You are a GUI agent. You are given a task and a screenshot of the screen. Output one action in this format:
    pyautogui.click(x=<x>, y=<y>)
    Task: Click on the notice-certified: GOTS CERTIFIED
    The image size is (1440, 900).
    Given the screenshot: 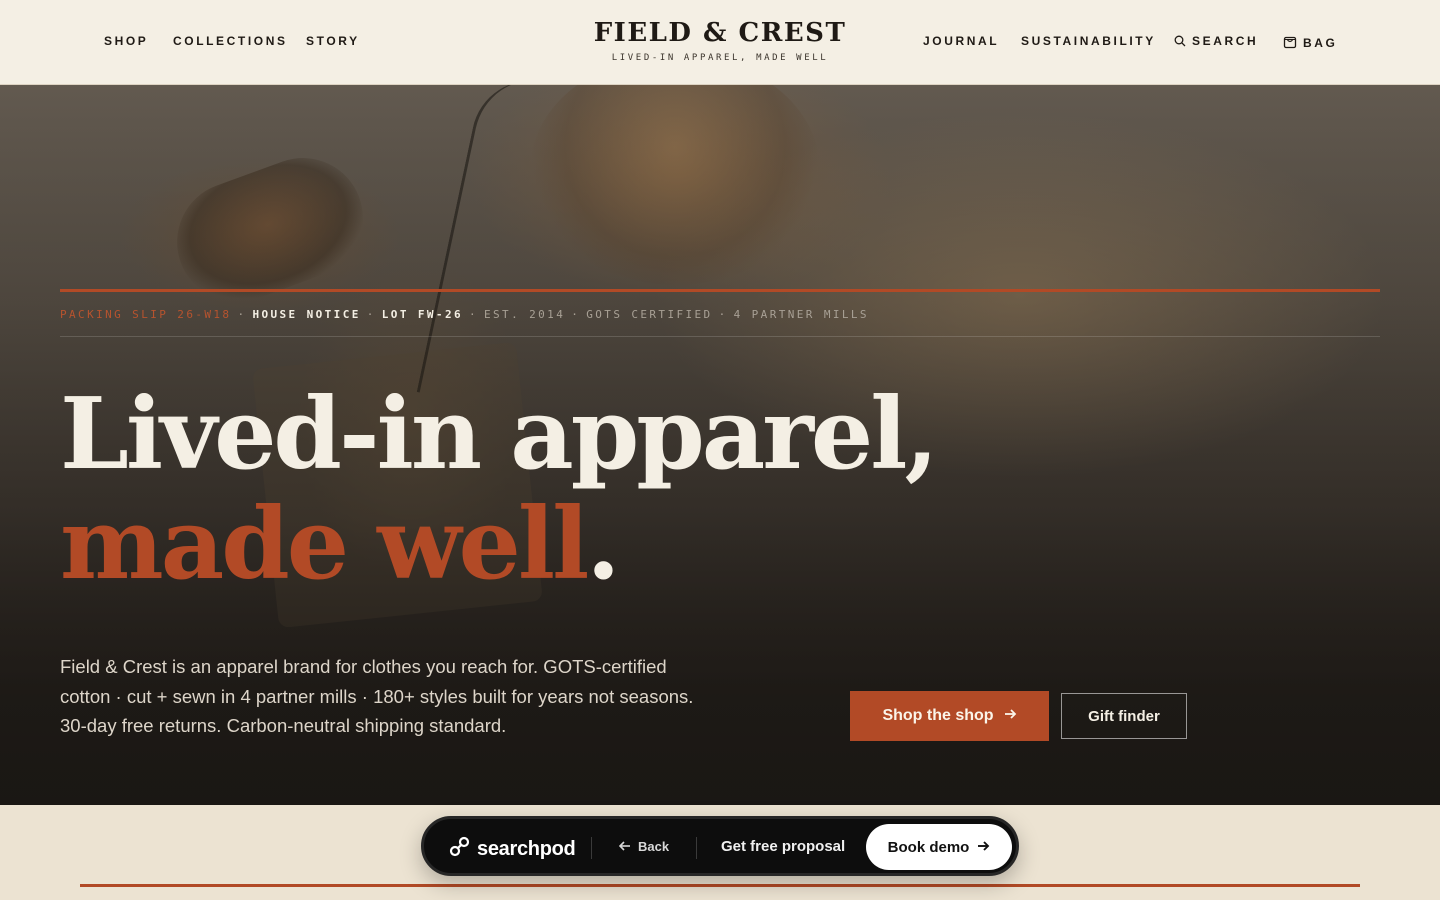 What is the action you would take?
    pyautogui.click(x=649, y=314)
    